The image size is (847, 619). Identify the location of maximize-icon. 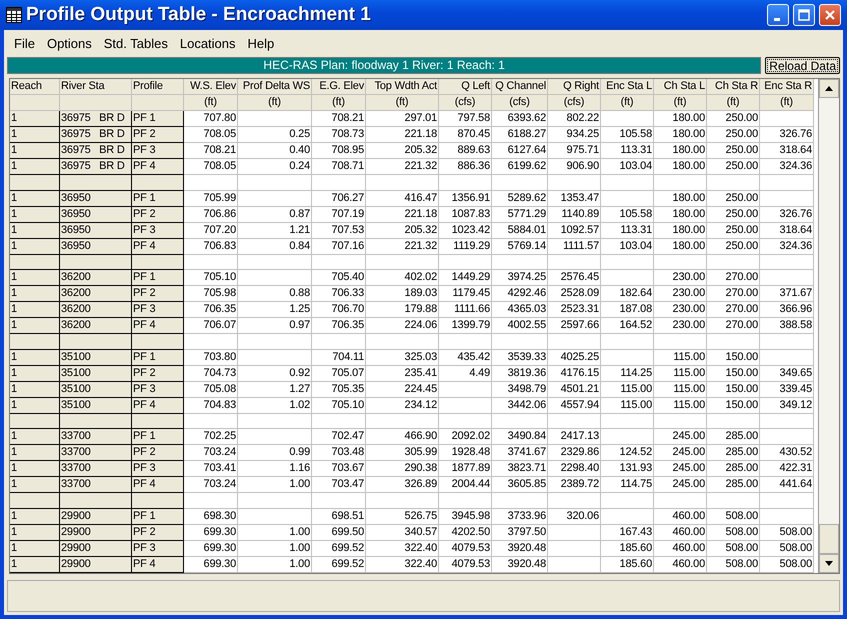
(804, 15).